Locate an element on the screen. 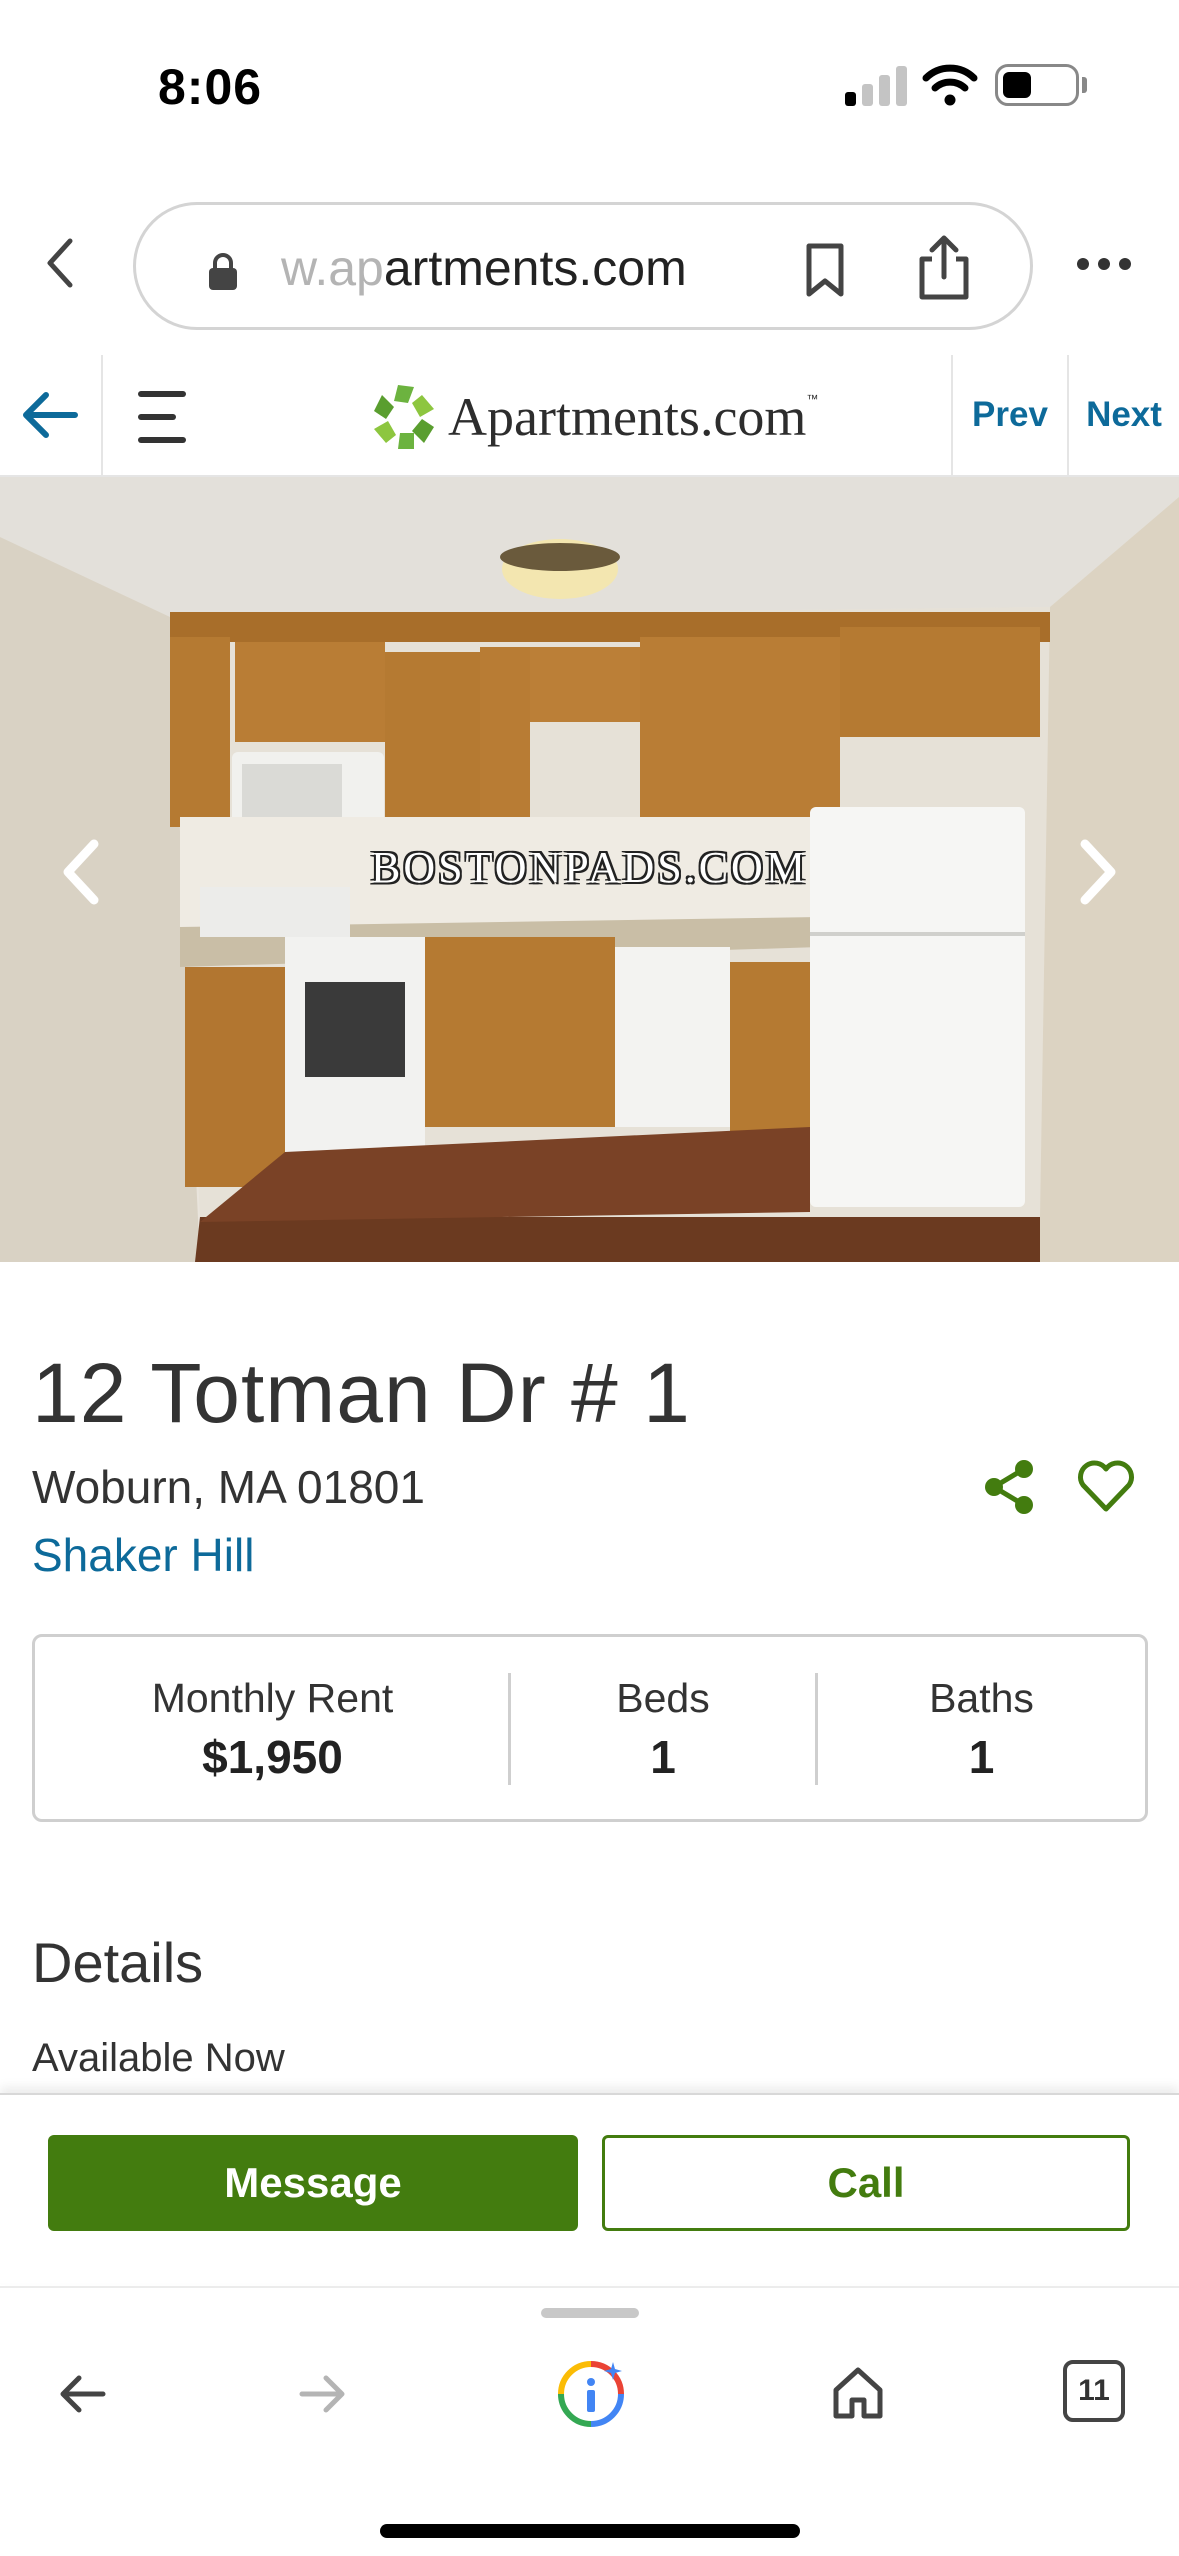  home-icon is located at coordinates (858, 2392).